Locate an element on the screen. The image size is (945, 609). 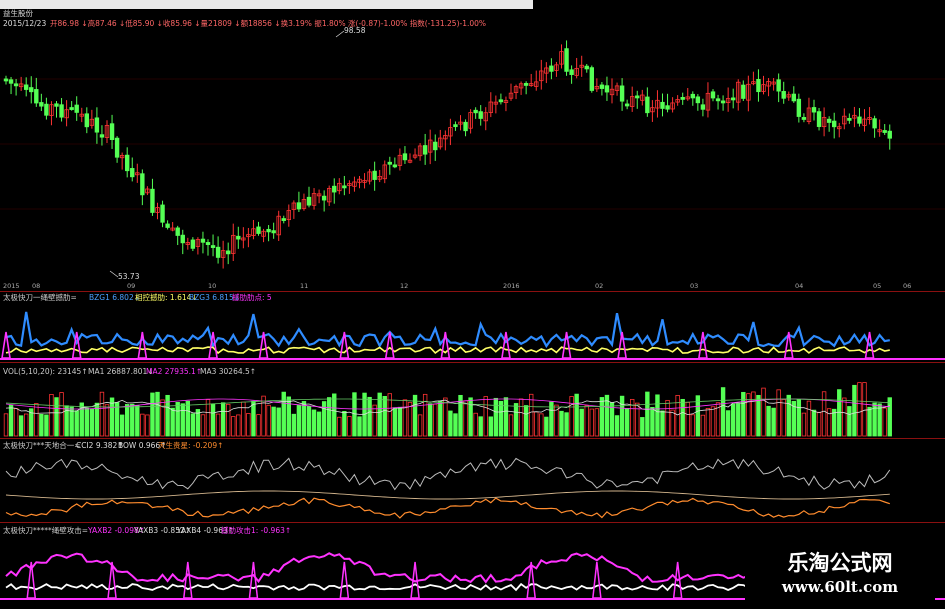
high-marker-line is located at coordinates (340, 34).